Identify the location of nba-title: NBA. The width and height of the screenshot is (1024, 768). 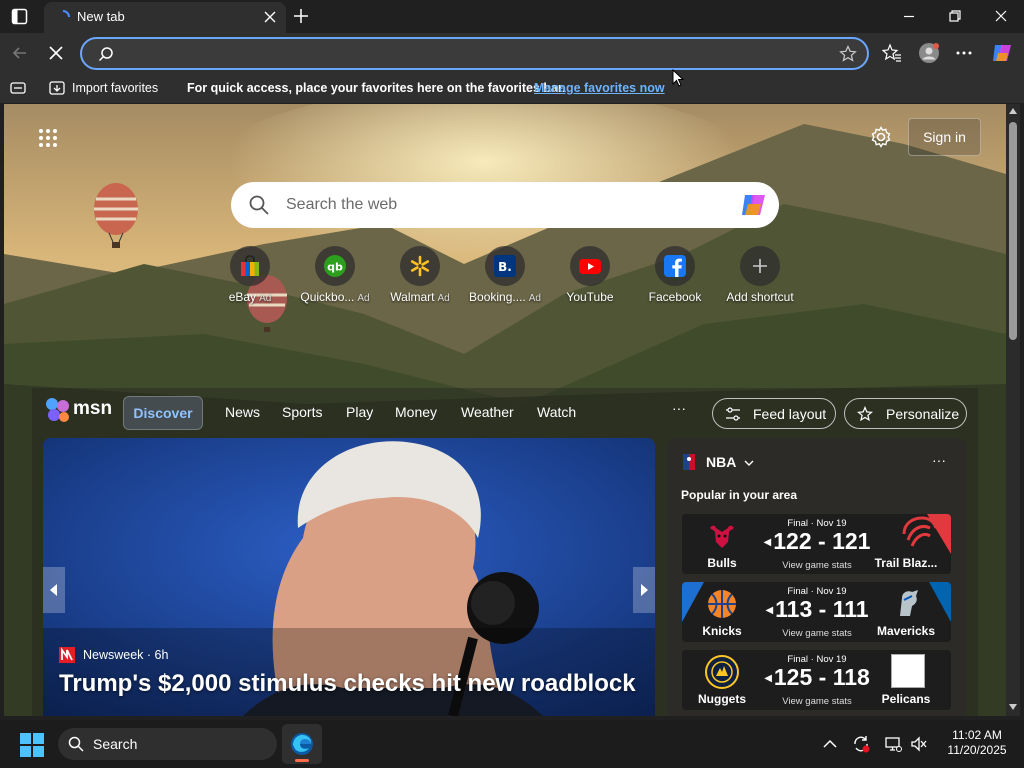
(721, 462).